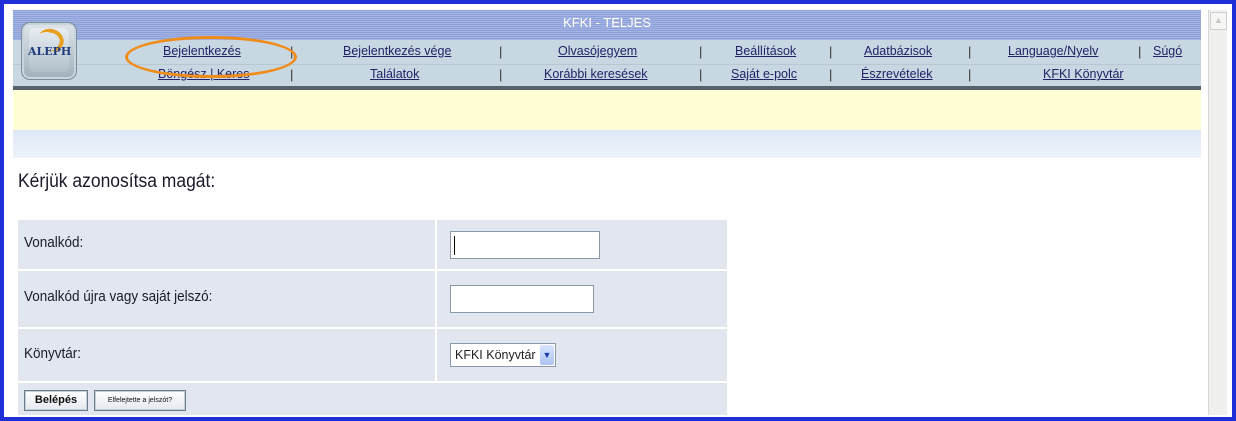 Image resolution: width=1236 pixels, height=421 pixels. I want to click on nav-feedback: Észrevételek, so click(897, 74).